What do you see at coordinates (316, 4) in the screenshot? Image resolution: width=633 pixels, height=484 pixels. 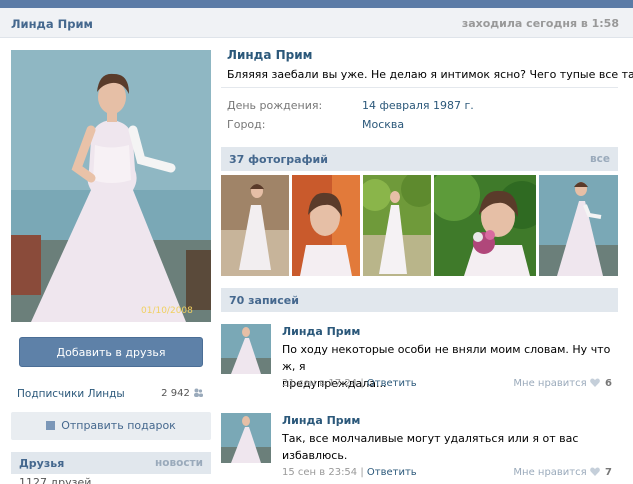 I see `top-strip` at bounding box center [316, 4].